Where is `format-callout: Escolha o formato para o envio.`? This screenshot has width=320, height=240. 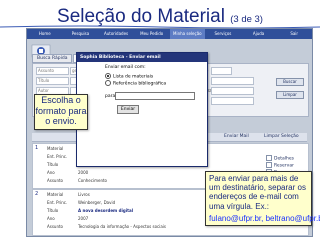 format-callout: Escolha o formato para o envio. is located at coordinates (61, 112).